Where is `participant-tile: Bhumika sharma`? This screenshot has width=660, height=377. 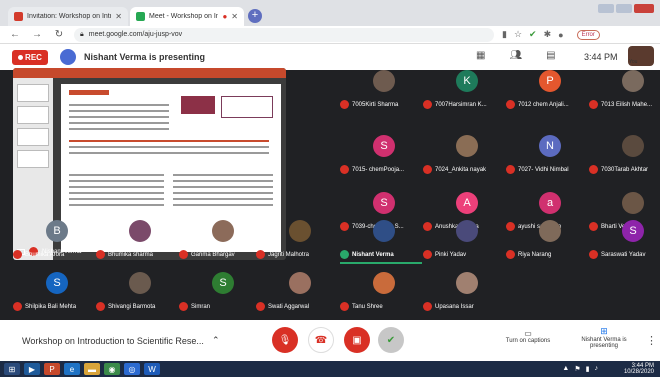
participant-tile: Bhumika sharma is located at coordinates (140, 242).